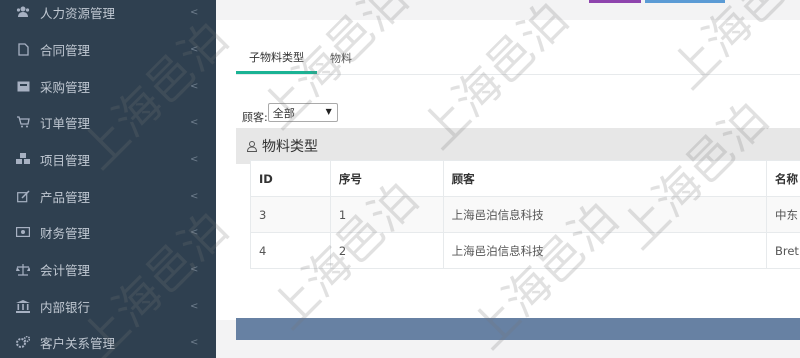  What do you see at coordinates (290, 147) in the screenshot?
I see `section-title: 物料类型` at bounding box center [290, 147].